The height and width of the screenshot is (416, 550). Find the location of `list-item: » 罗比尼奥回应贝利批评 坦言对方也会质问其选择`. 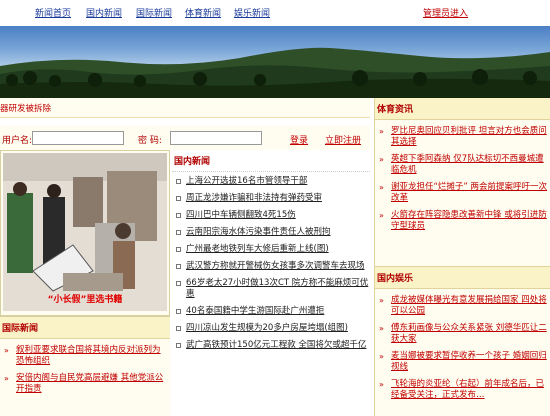

list-item: » 罗比尼奥回应贝利批评 坦言对方也会质问其选择 is located at coordinates (462, 137).